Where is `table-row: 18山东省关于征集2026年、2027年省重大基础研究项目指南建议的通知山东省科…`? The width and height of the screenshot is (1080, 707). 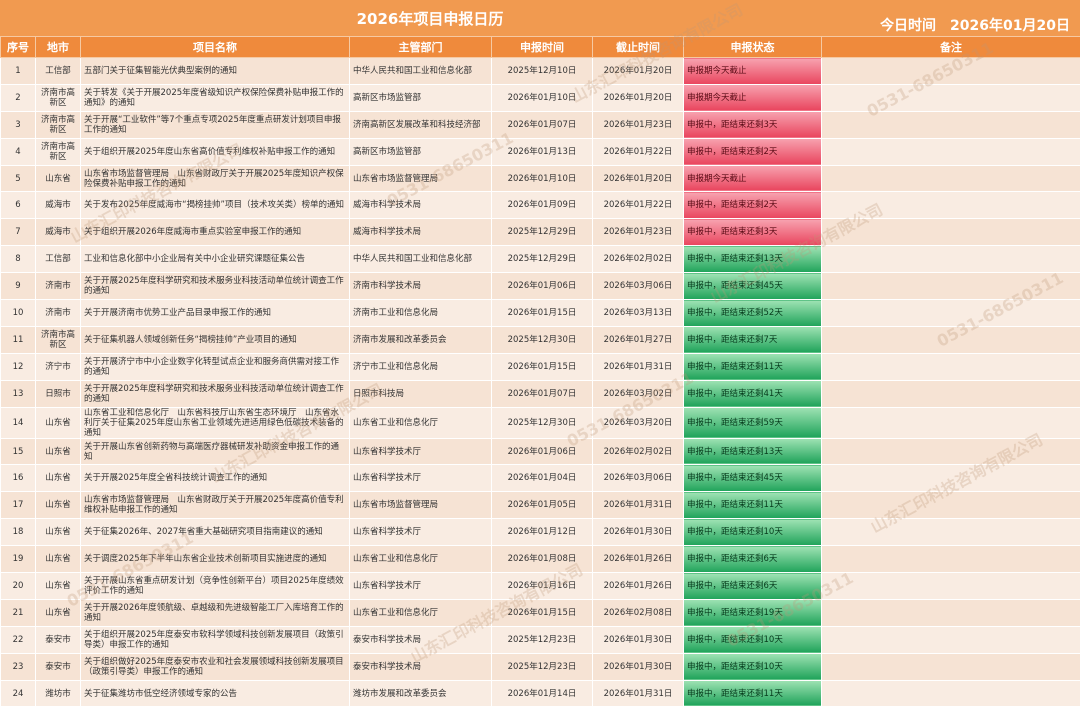
table-row: 18山东省关于征集2026年、2027年省重大基础研究项目指南建议的通知山东省科… is located at coordinates (540, 532).